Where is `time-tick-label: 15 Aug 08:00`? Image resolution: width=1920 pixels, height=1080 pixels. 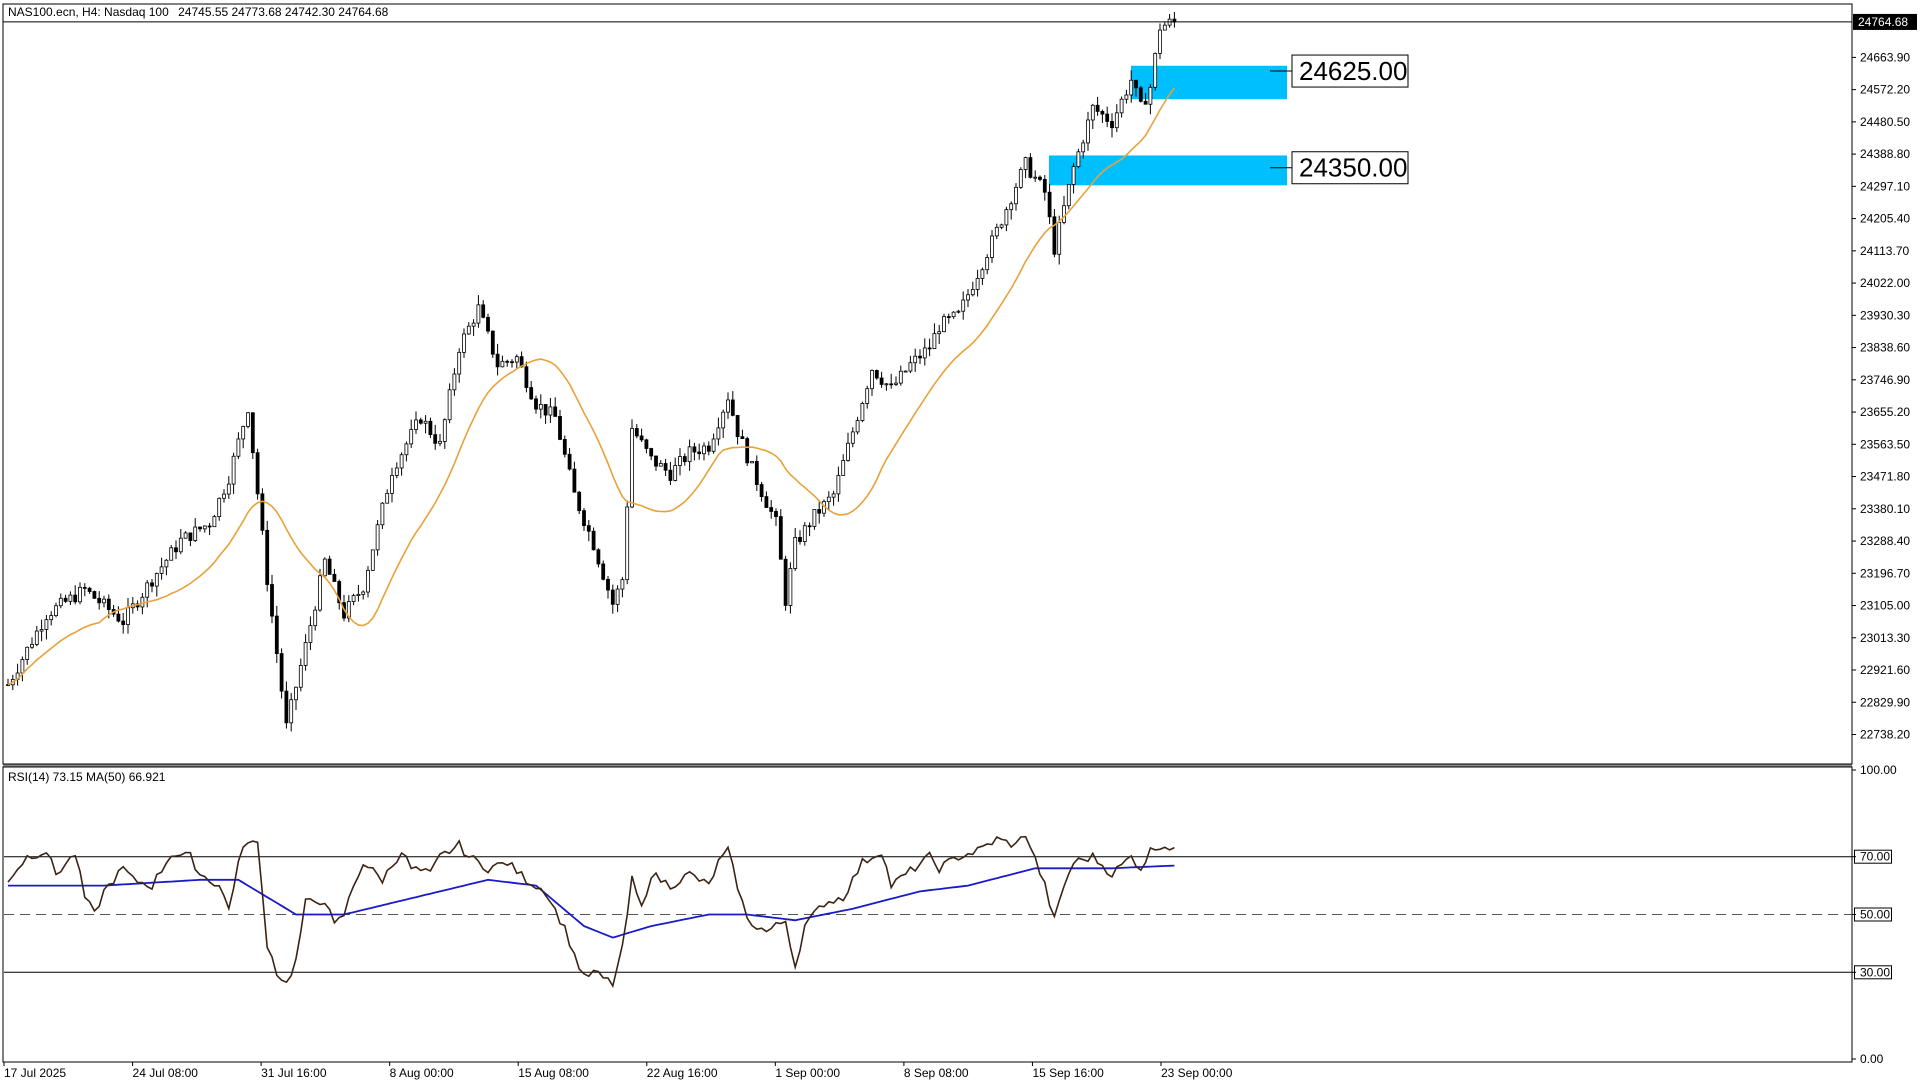 time-tick-label: 15 Aug 08:00 is located at coordinates (553, 1073).